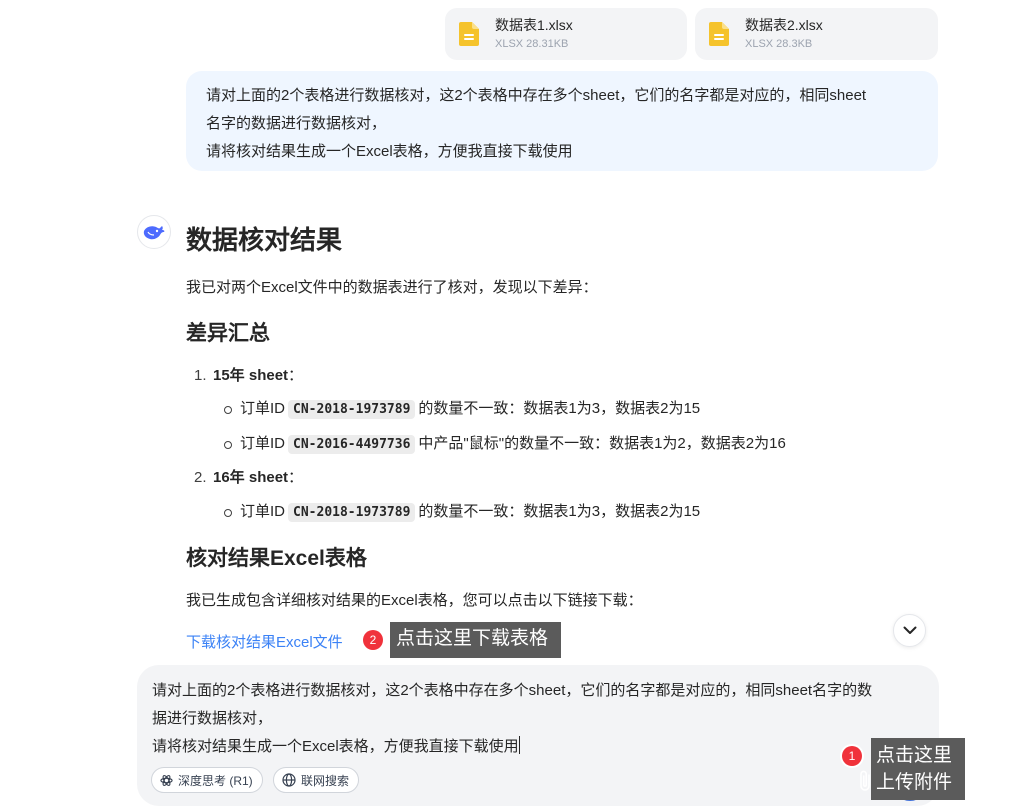 This screenshot has width=1026, height=811. Describe the element at coordinates (566, 376) in the screenshot. I see `list-item: 1. 15年 sheet：` at that location.